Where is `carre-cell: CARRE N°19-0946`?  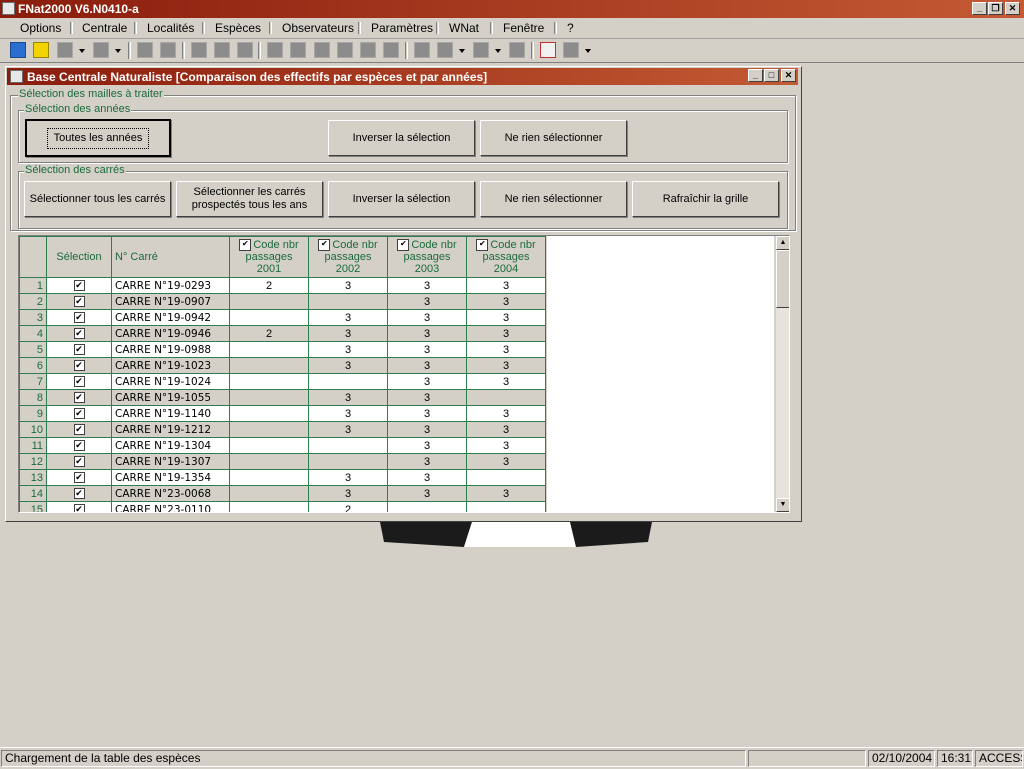 carre-cell: CARRE N°19-0946 is located at coordinates (170, 333).